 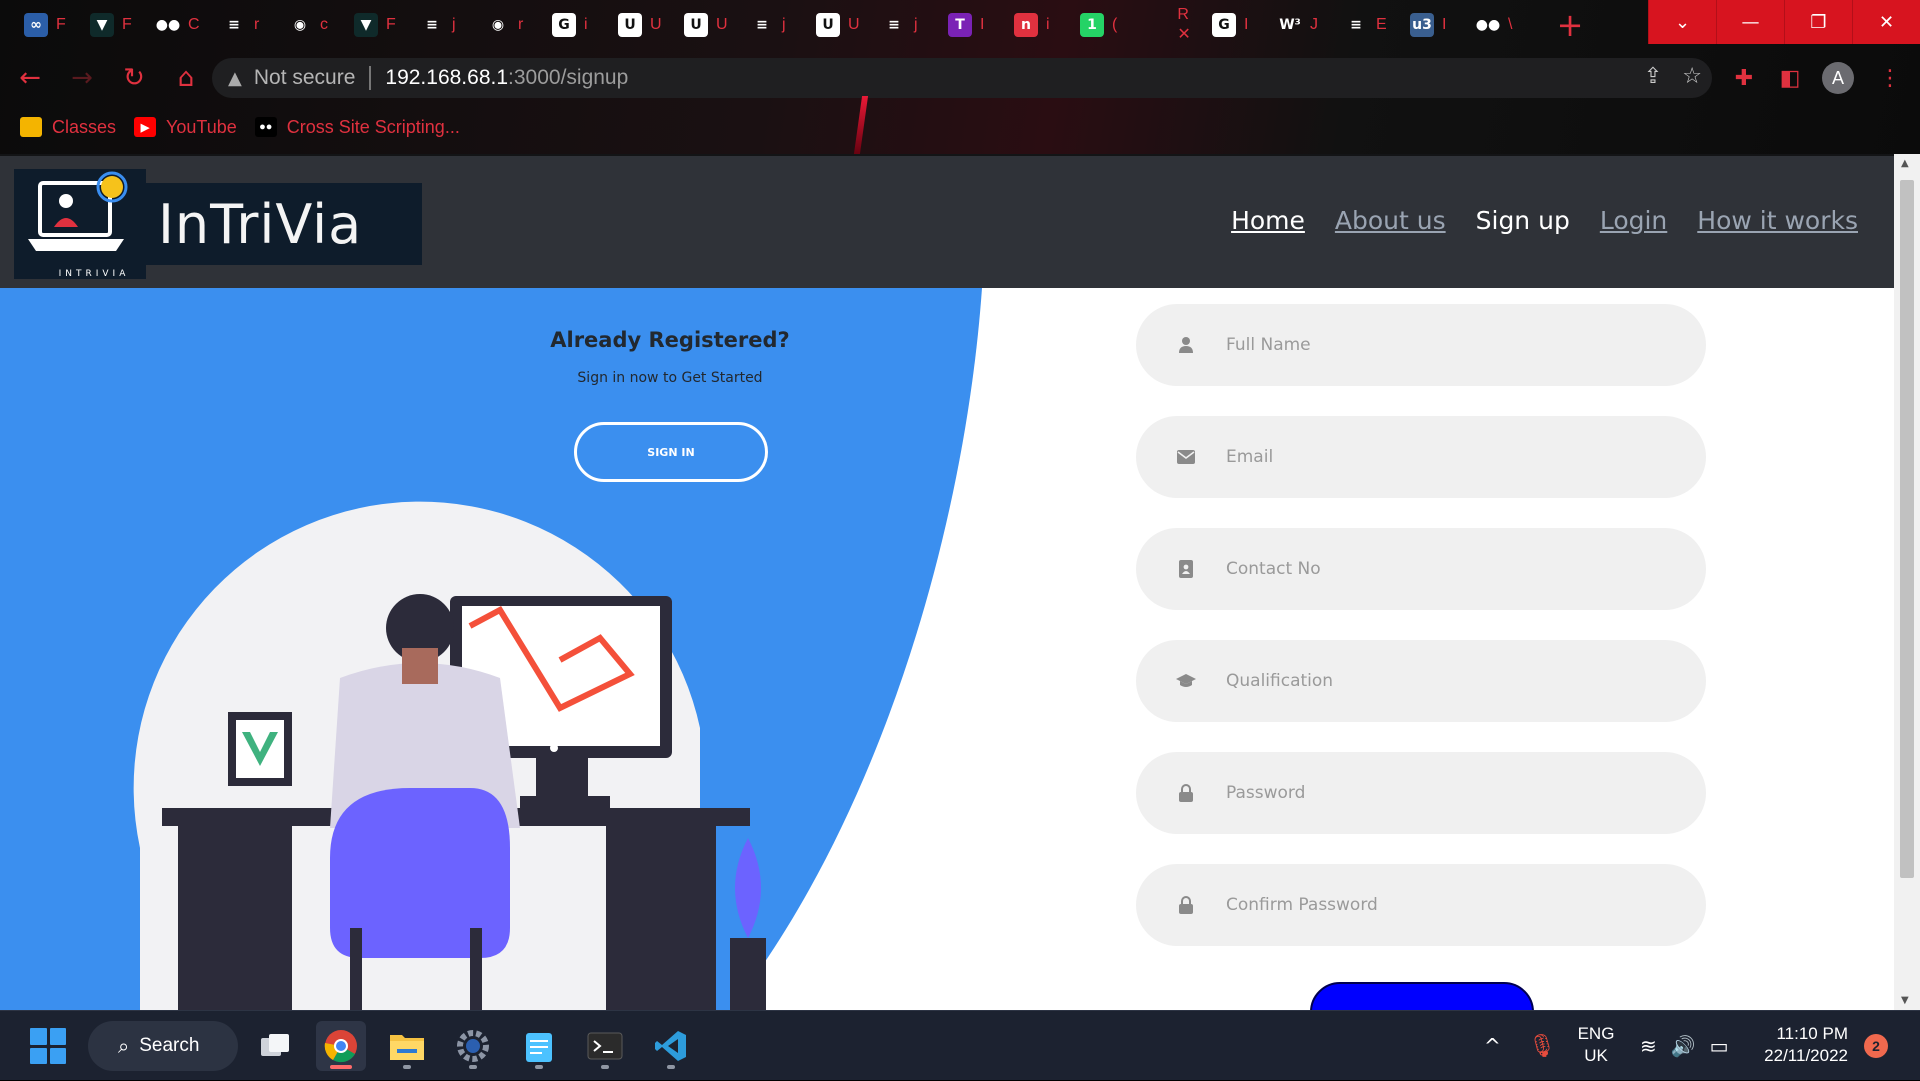 What do you see at coordinates (671, 1046) in the screenshot?
I see `taskbar-vscode` at bounding box center [671, 1046].